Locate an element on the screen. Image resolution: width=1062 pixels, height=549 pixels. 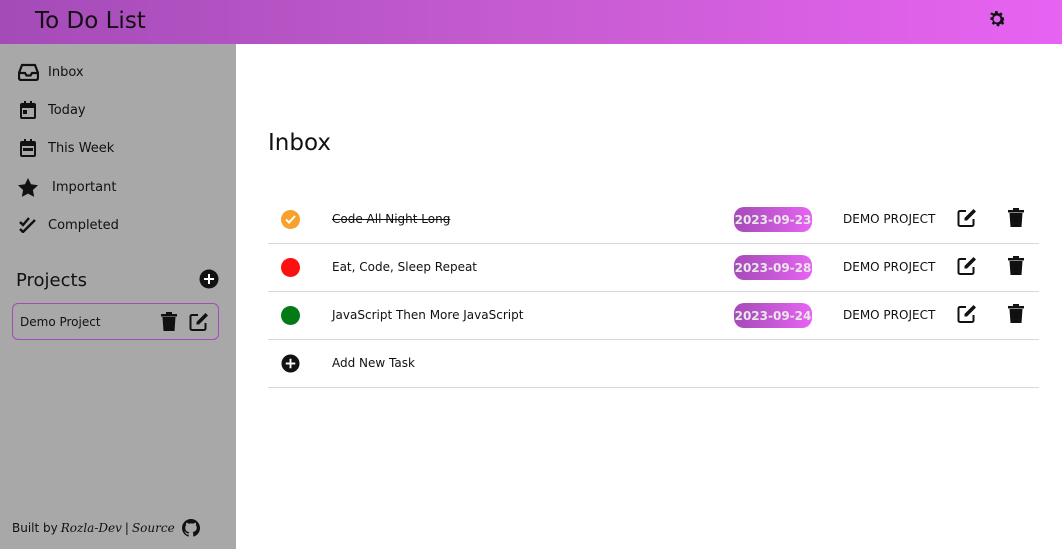
completed-check-icon is located at coordinates (290, 219).